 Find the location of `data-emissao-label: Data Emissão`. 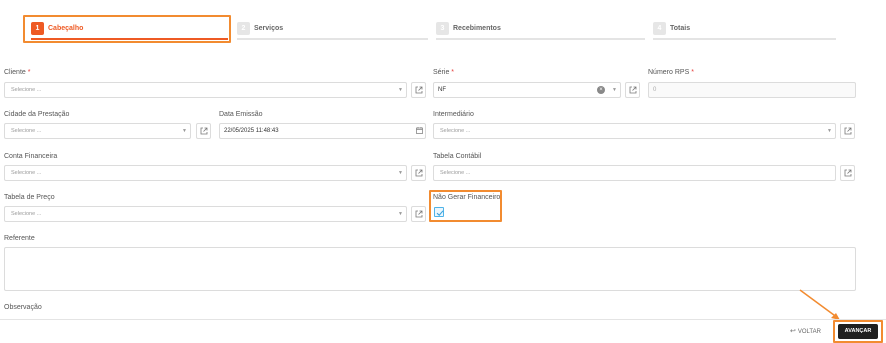

data-emissao-label: Data Emissão is located at coordinates (241, 114).